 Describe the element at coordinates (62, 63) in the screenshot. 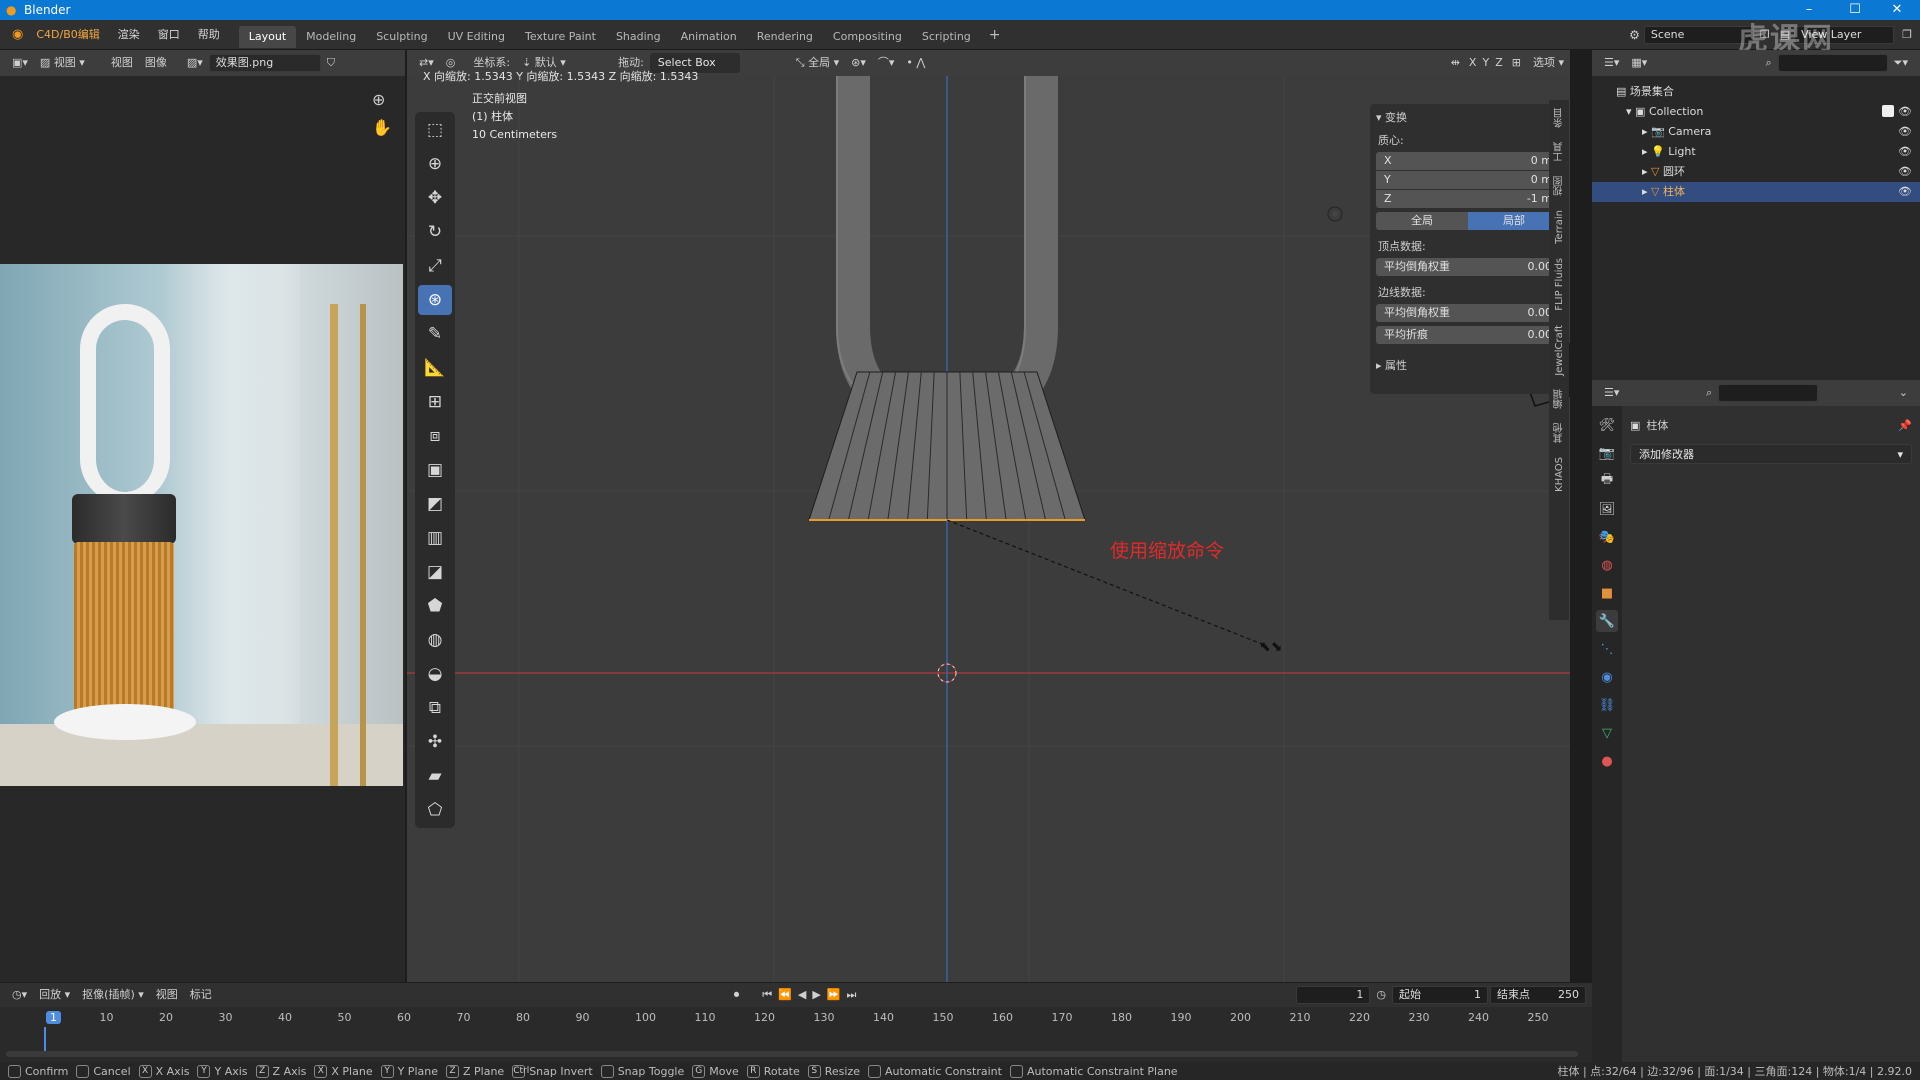

I see `image-view-mode: ▨ 视图 ▾` at that location.